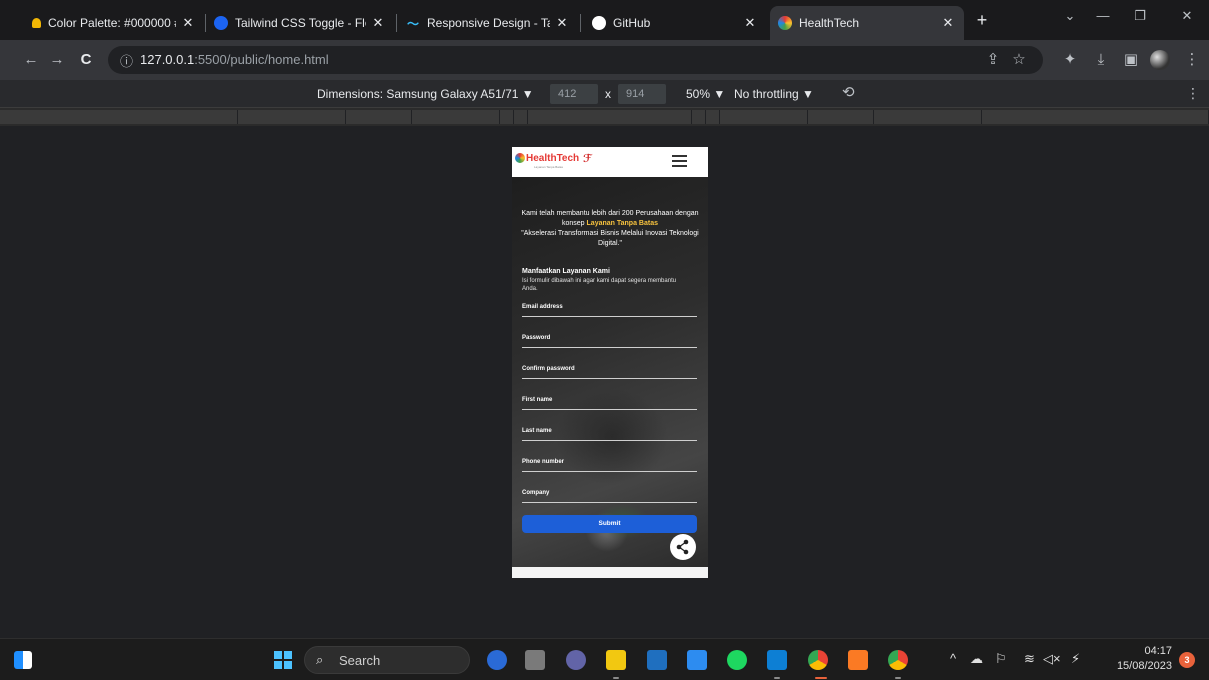 This screenshot has width=1209, height=680. I want to click on confirm-password-field: Confirm password, so click(609, 372).